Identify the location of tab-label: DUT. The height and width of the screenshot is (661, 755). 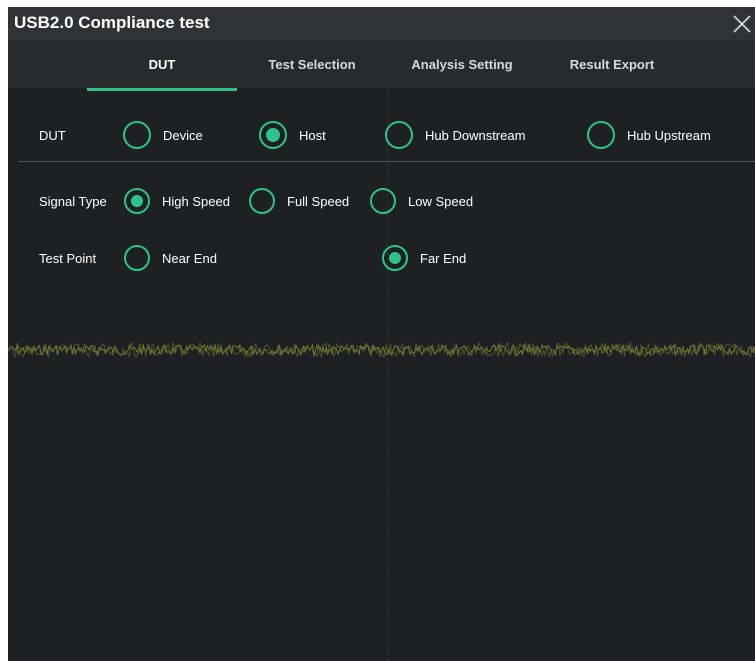
(162, 64).